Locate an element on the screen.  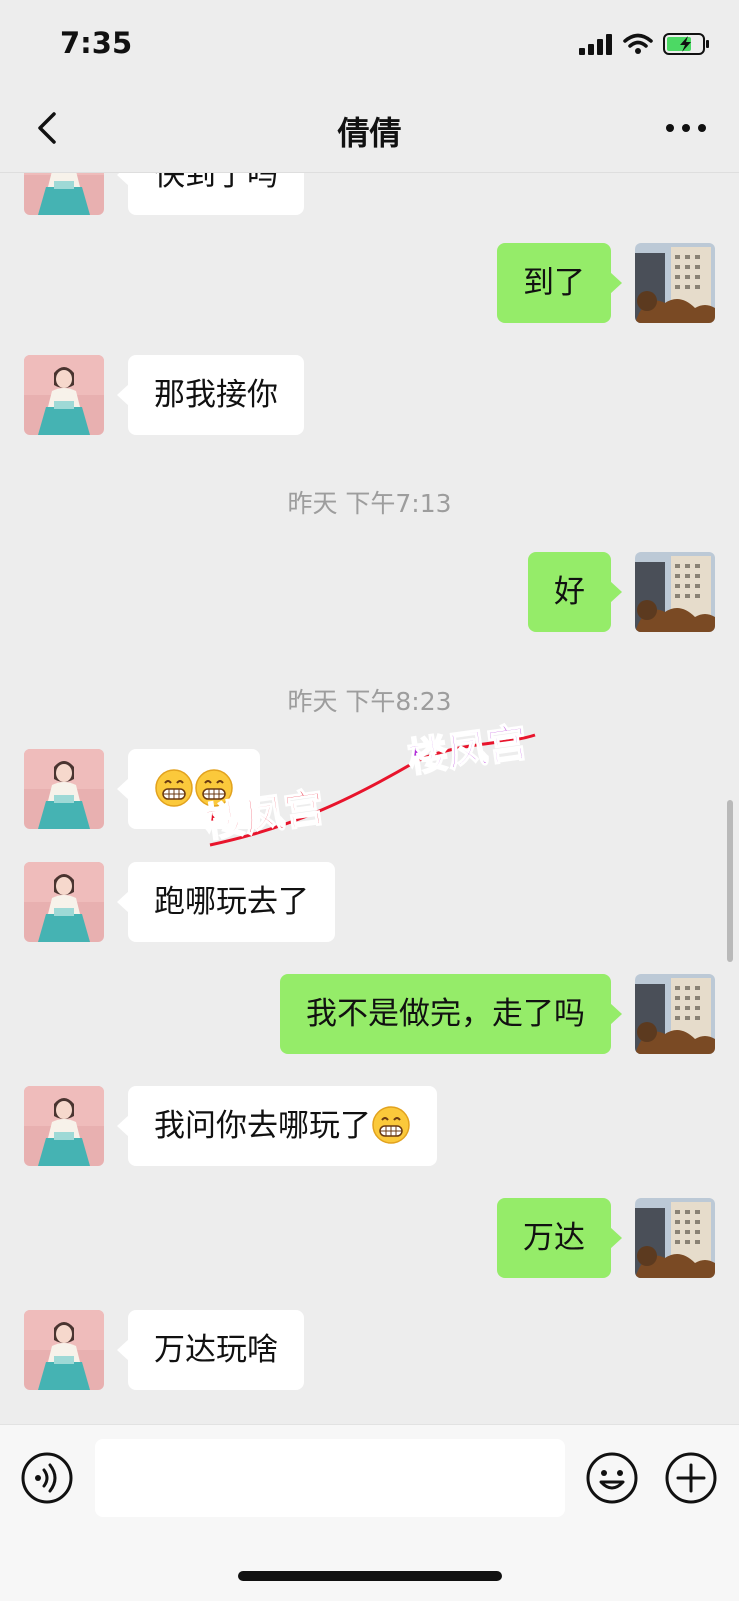
status-icons is located at coordinates (645, 44).